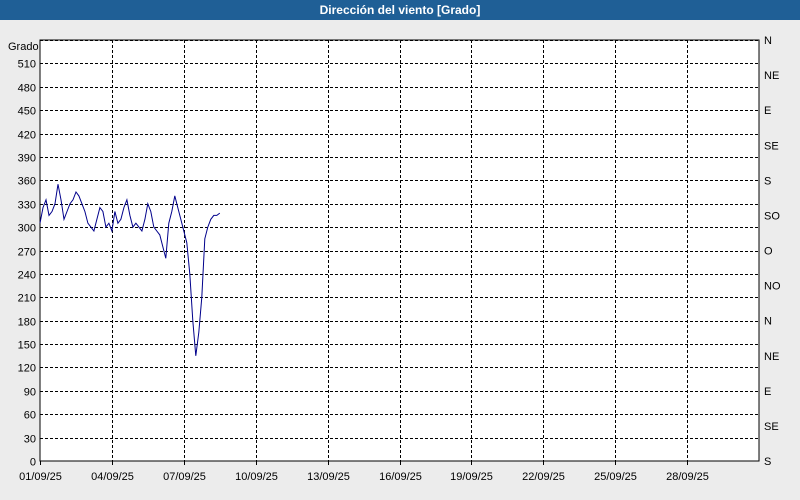 Image resolution: width=800 pixels, height=500 pixels. I want to click on x-tick-label: 01/09/25, so click(40, 477).